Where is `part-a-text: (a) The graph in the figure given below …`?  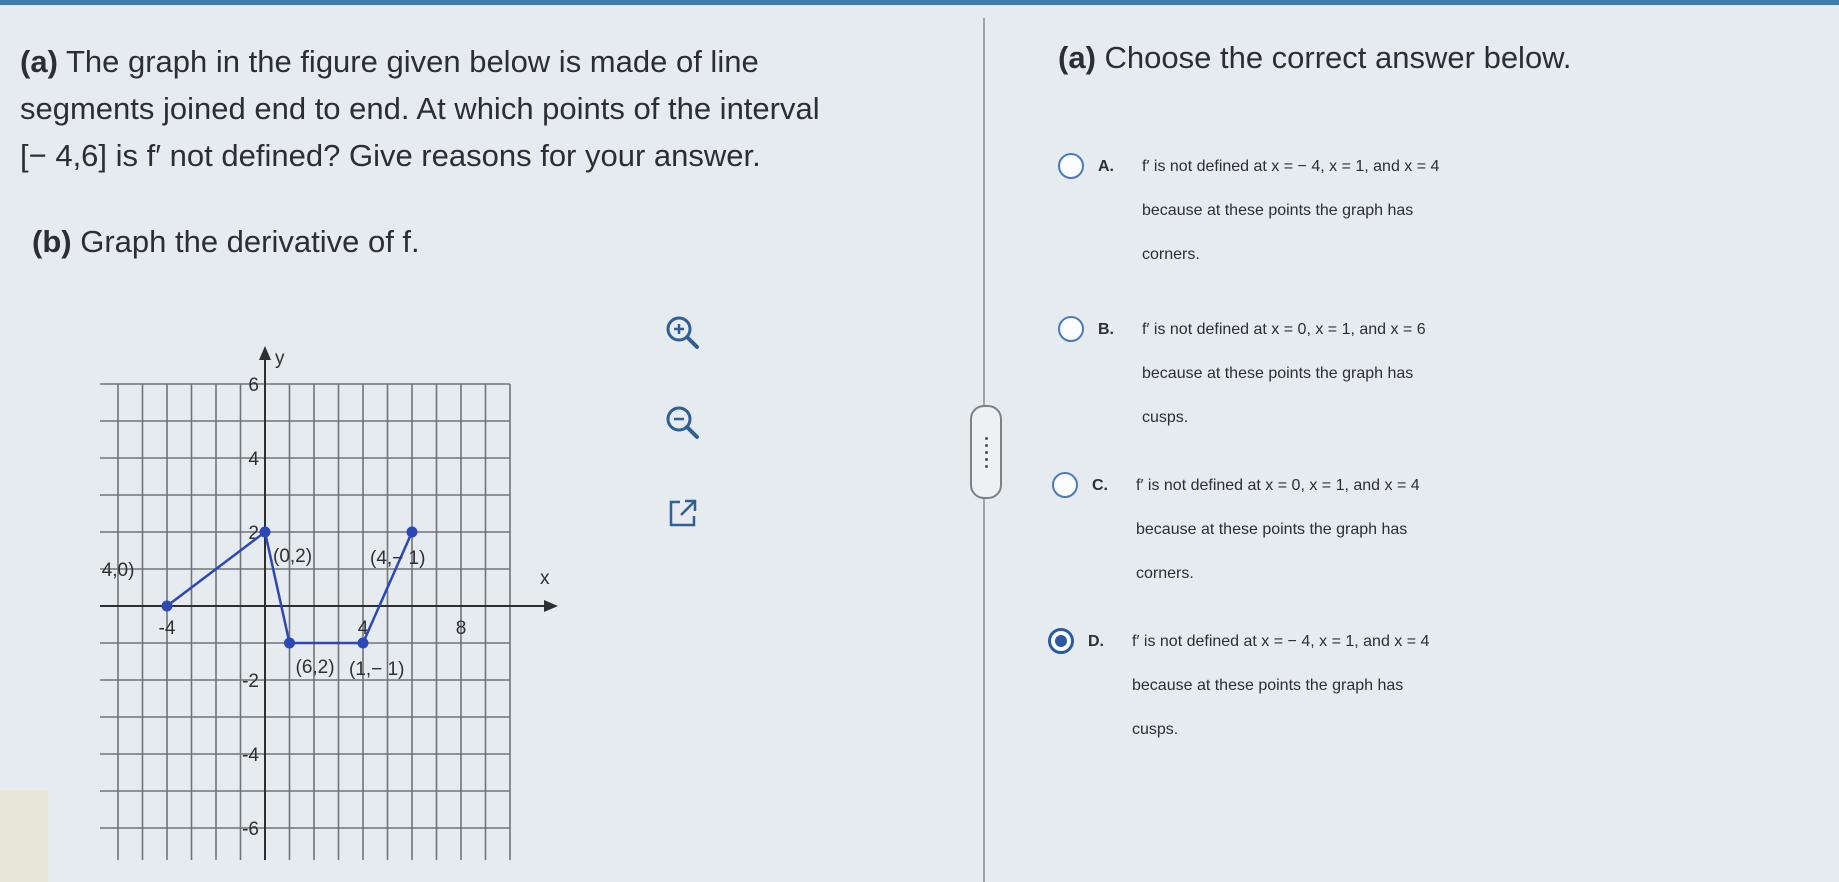 part-a-text: (a) The graph in the figure given below … is located at coordinates (470, 61).